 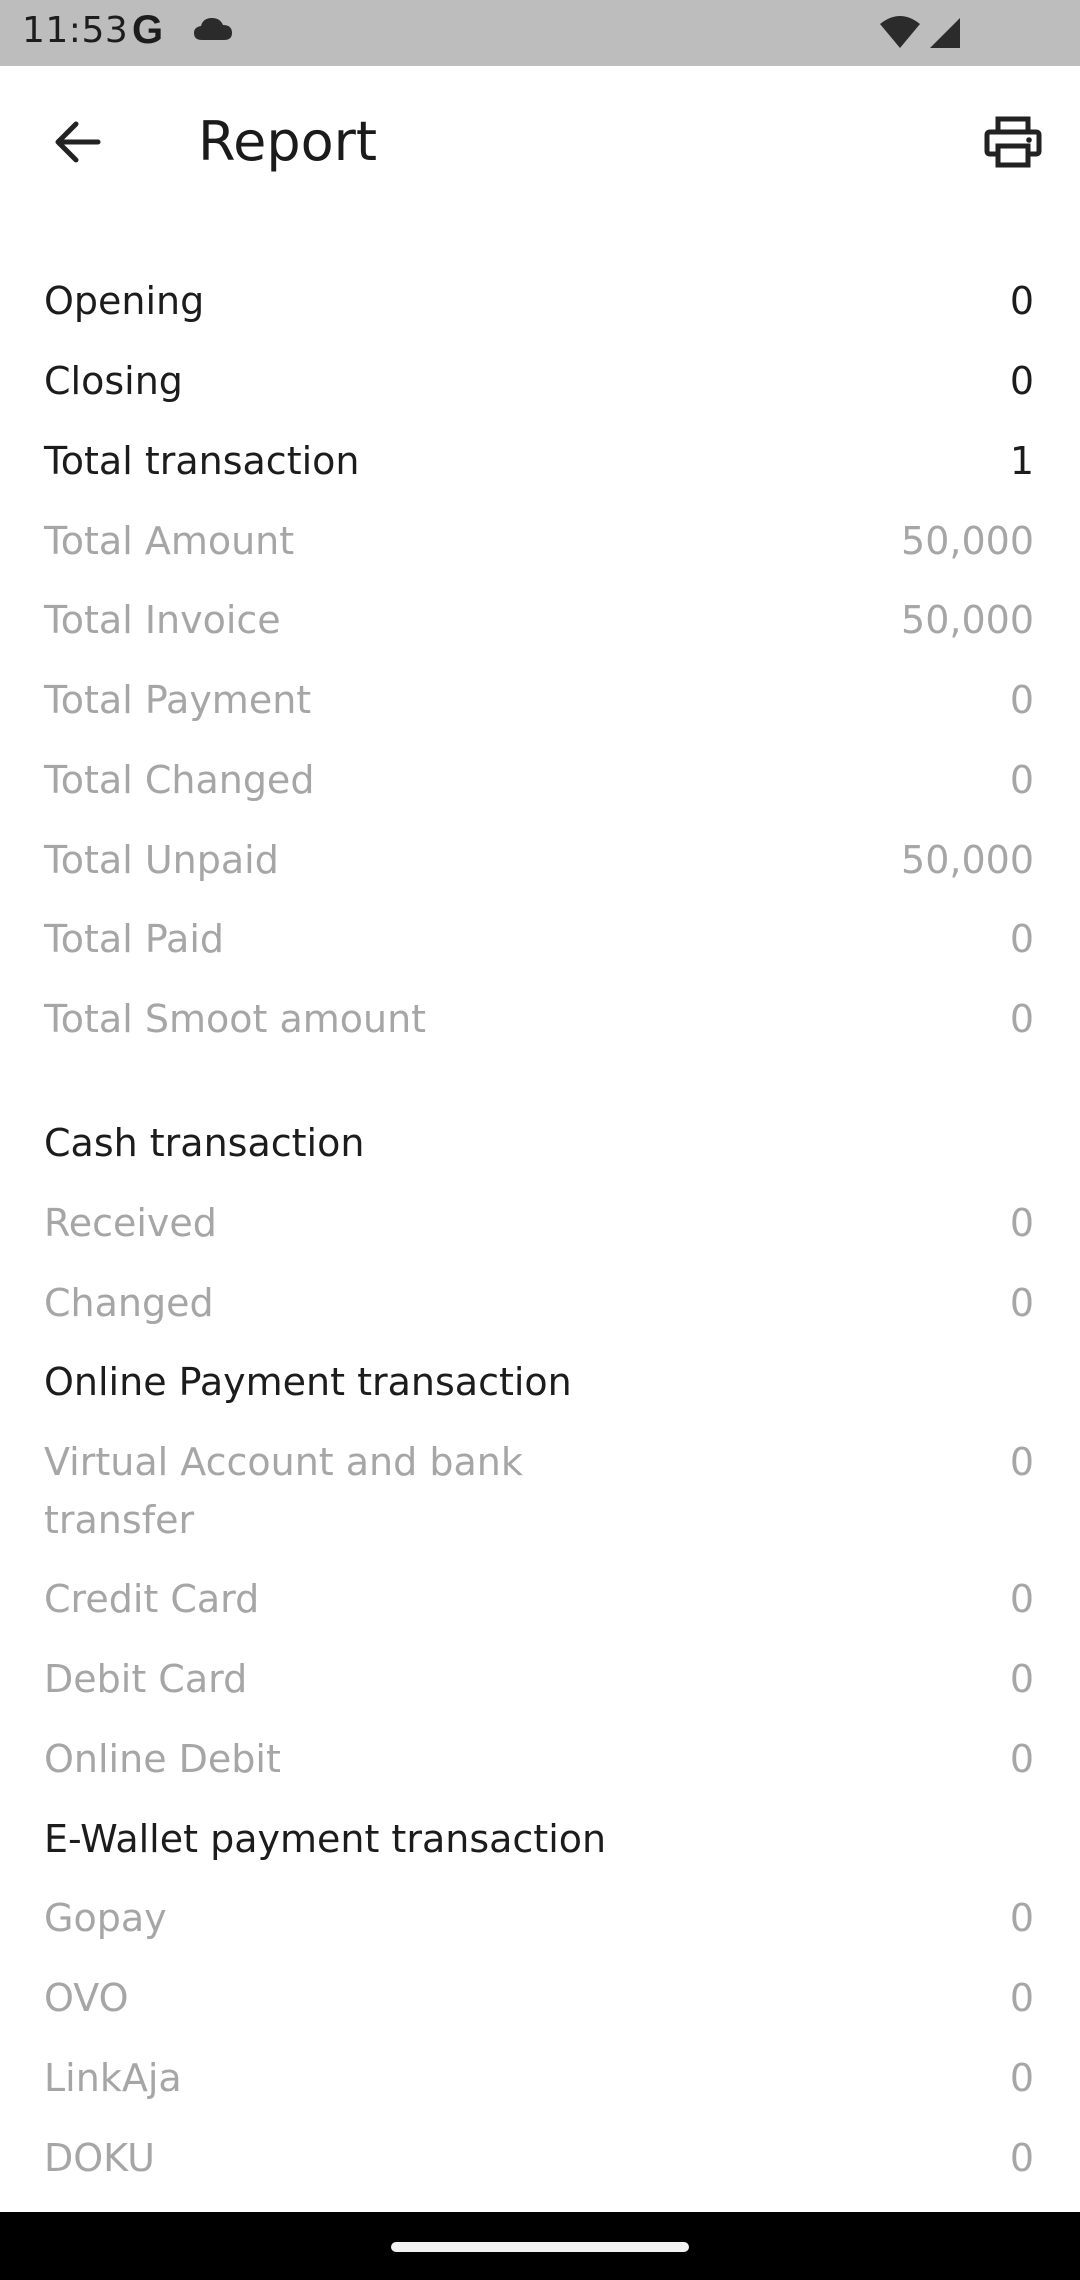 I want to click on ewallet-row-doku: DOKU 0, so click(x=539, y=2158).